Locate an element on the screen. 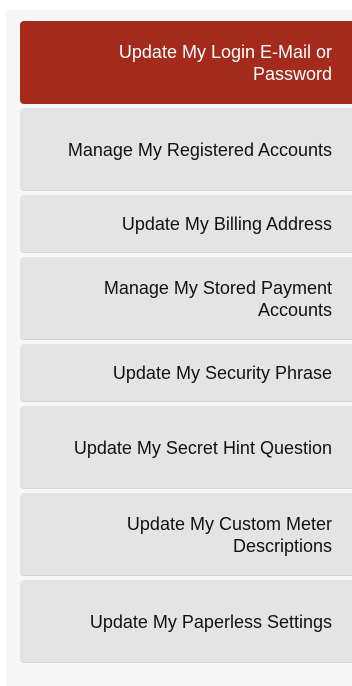 Image resolution: width=352 pixels, height=686 pixels. sidebar-item-label: Update My Security Phrase is located at coordinates (222, 373).